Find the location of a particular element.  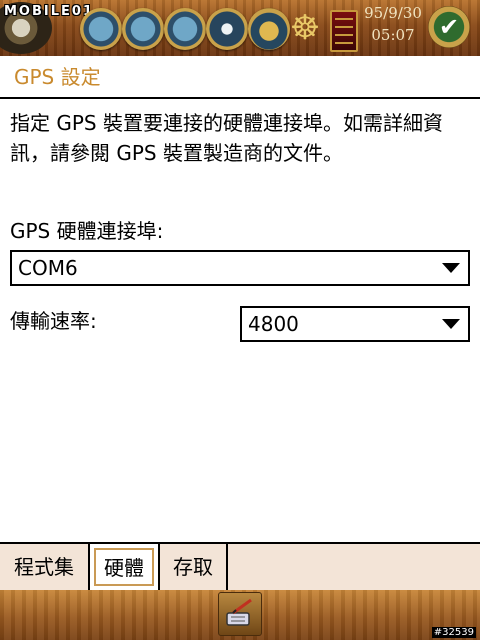

battery-icon is located at coordinates (344, 31).